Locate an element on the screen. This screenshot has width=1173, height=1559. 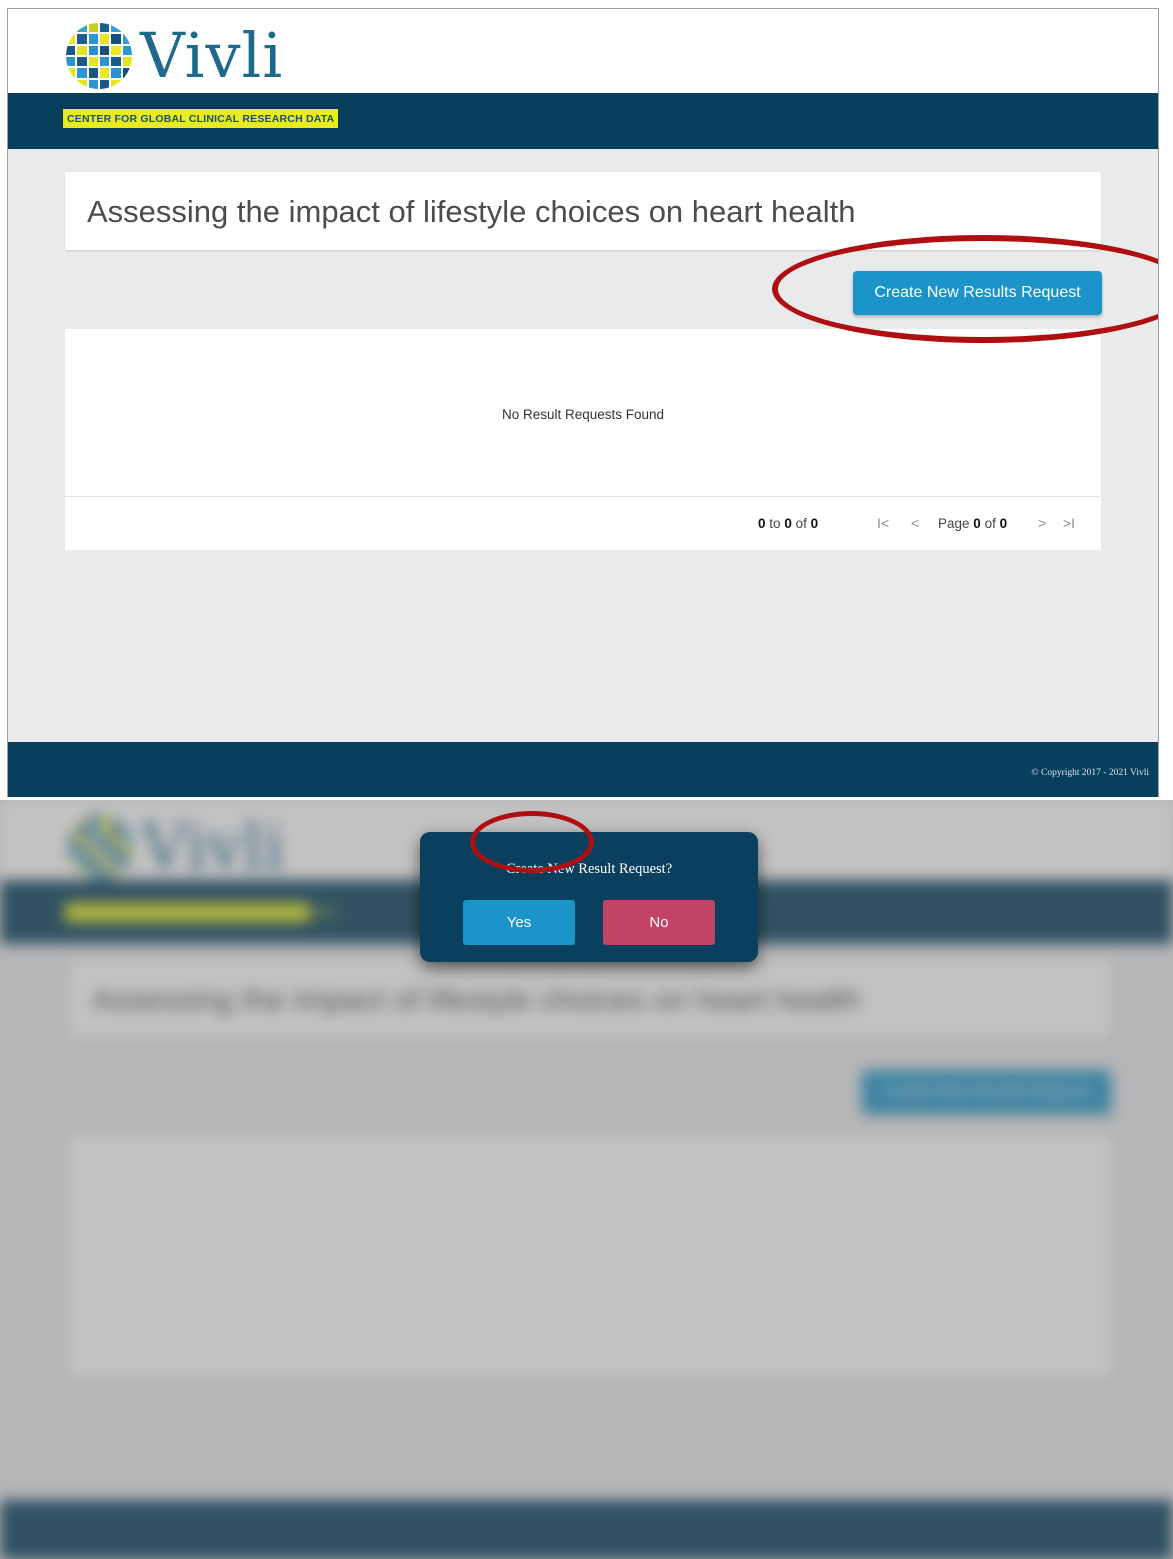
no-button: No is located at coordinates (659, 922).